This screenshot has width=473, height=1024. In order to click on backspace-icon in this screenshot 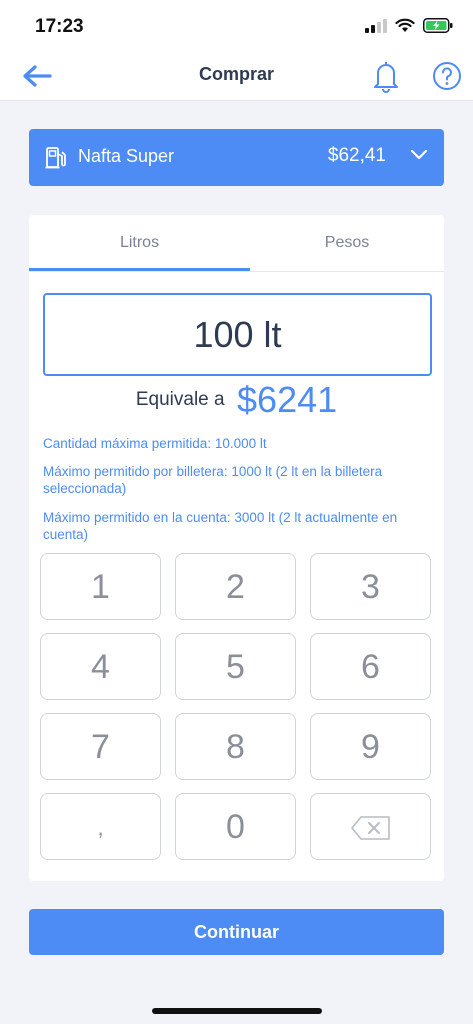, I will do `click(370, 828)`.